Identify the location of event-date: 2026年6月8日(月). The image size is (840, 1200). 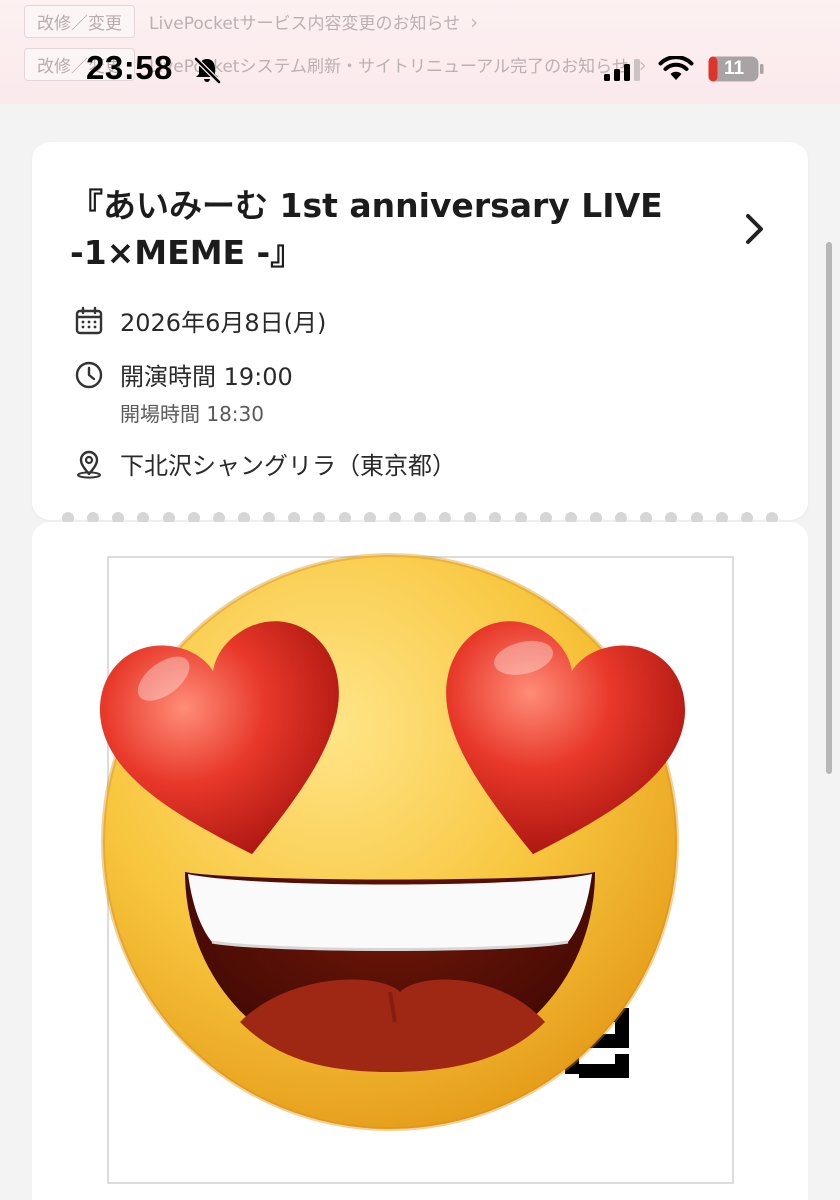
(223, 323).